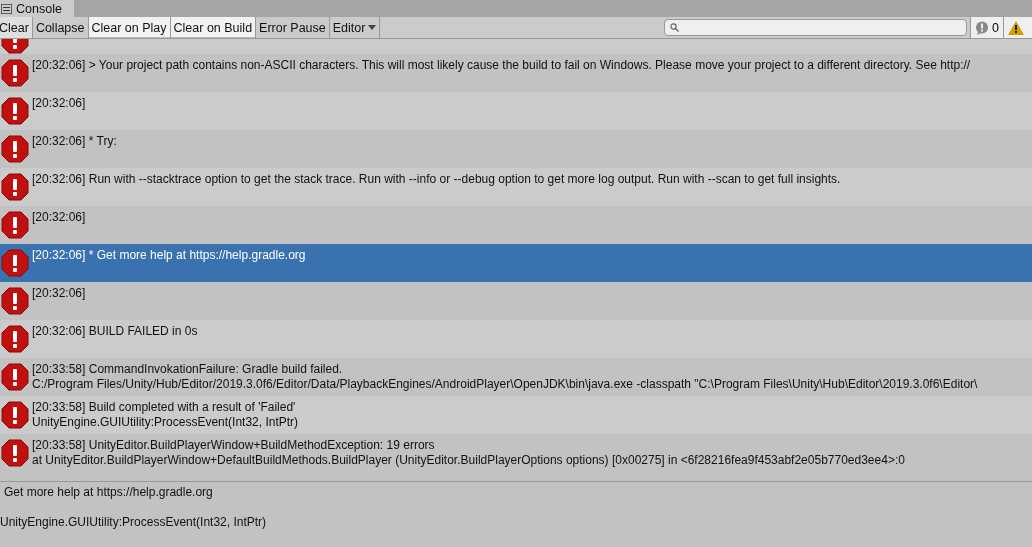 This screenshot has height=547, width=1032. Describe the element at coordinates (468, 460) in the screenshot. I see `log-text: at UnityEditor.BuildPlayerWindow+DefaultBuildMethods.BuildPlayer (UnityEditor.BuildPlayerOptions options) [0x00275] in <6f28216fea9f453abf2e05b770ed3ee4>:0` at that location.